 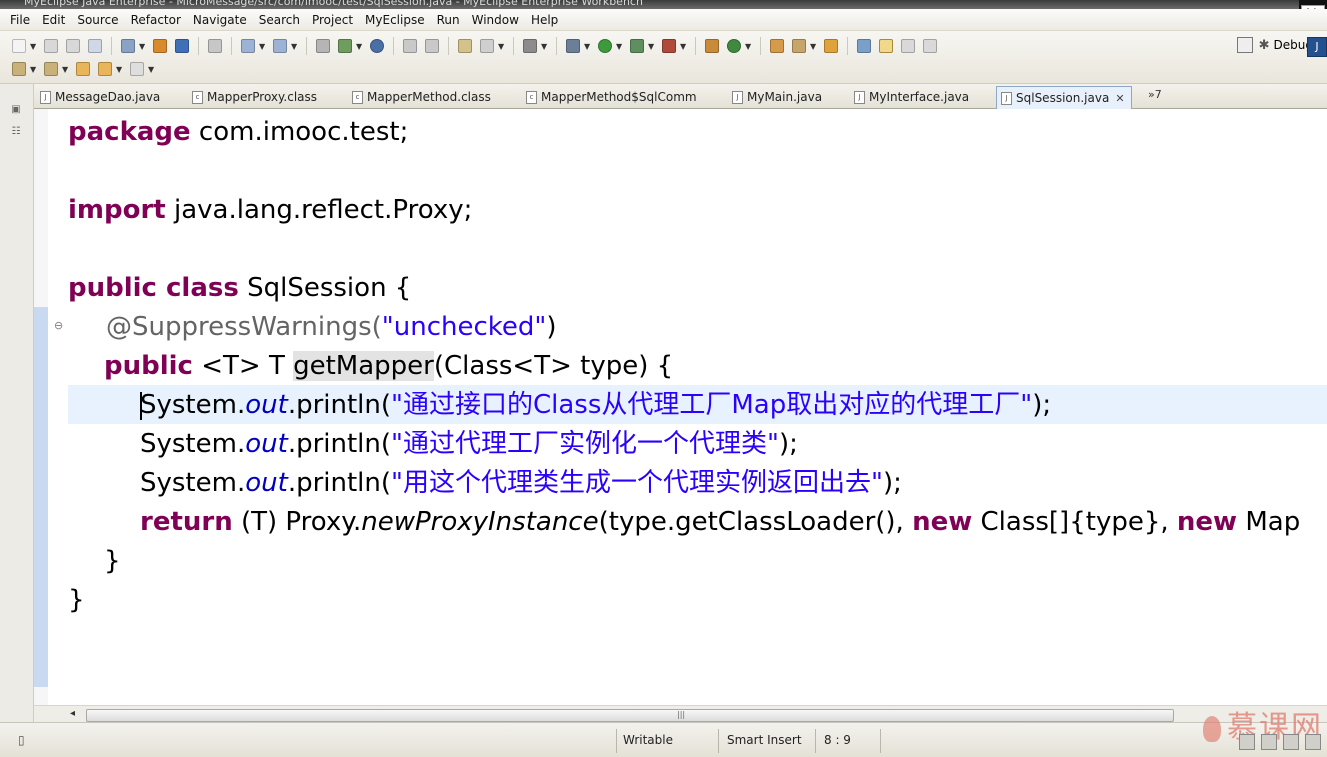 I want to click on wizard-icon, so click(x=248, y=46).